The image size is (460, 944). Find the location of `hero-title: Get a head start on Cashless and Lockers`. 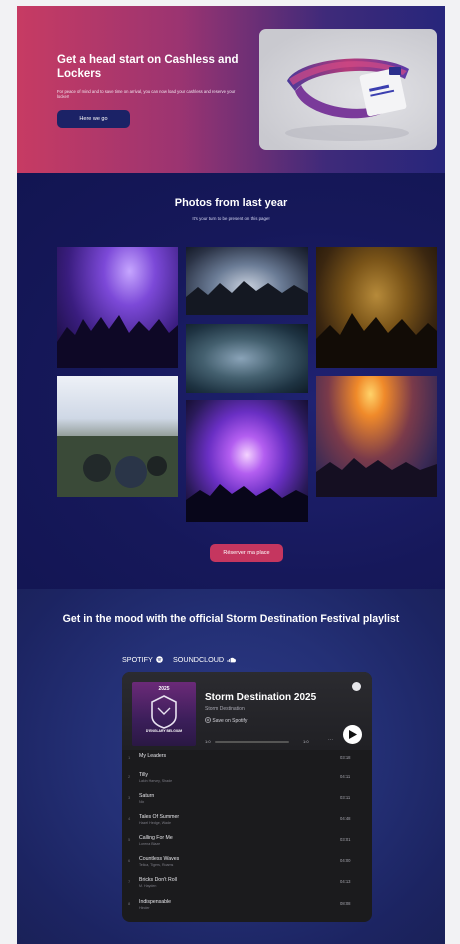

hero-title: Get a head start on Cashless and Lockers is located at coordinates (148, 67).